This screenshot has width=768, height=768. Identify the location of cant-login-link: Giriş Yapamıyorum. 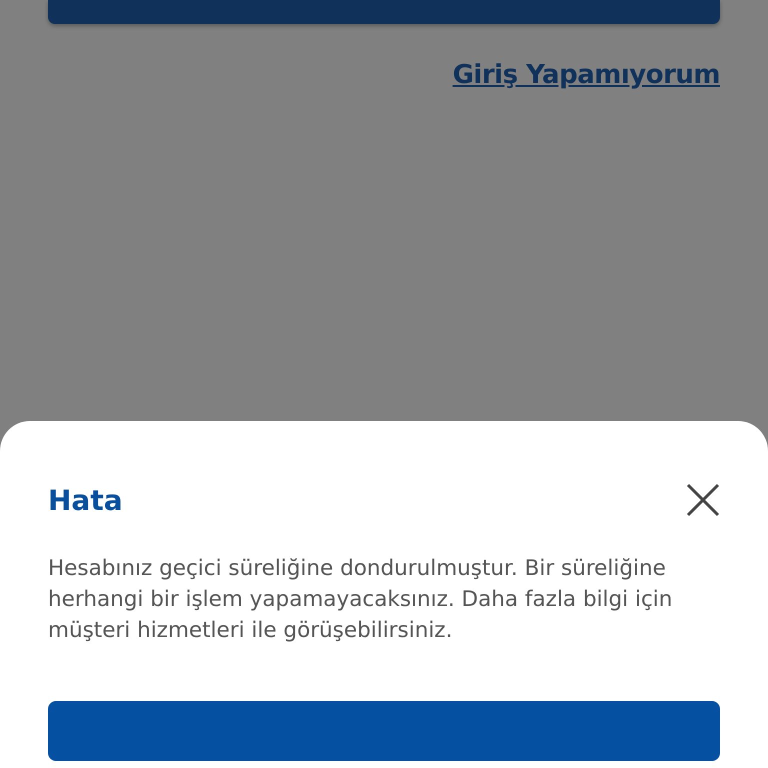
(586, 75).